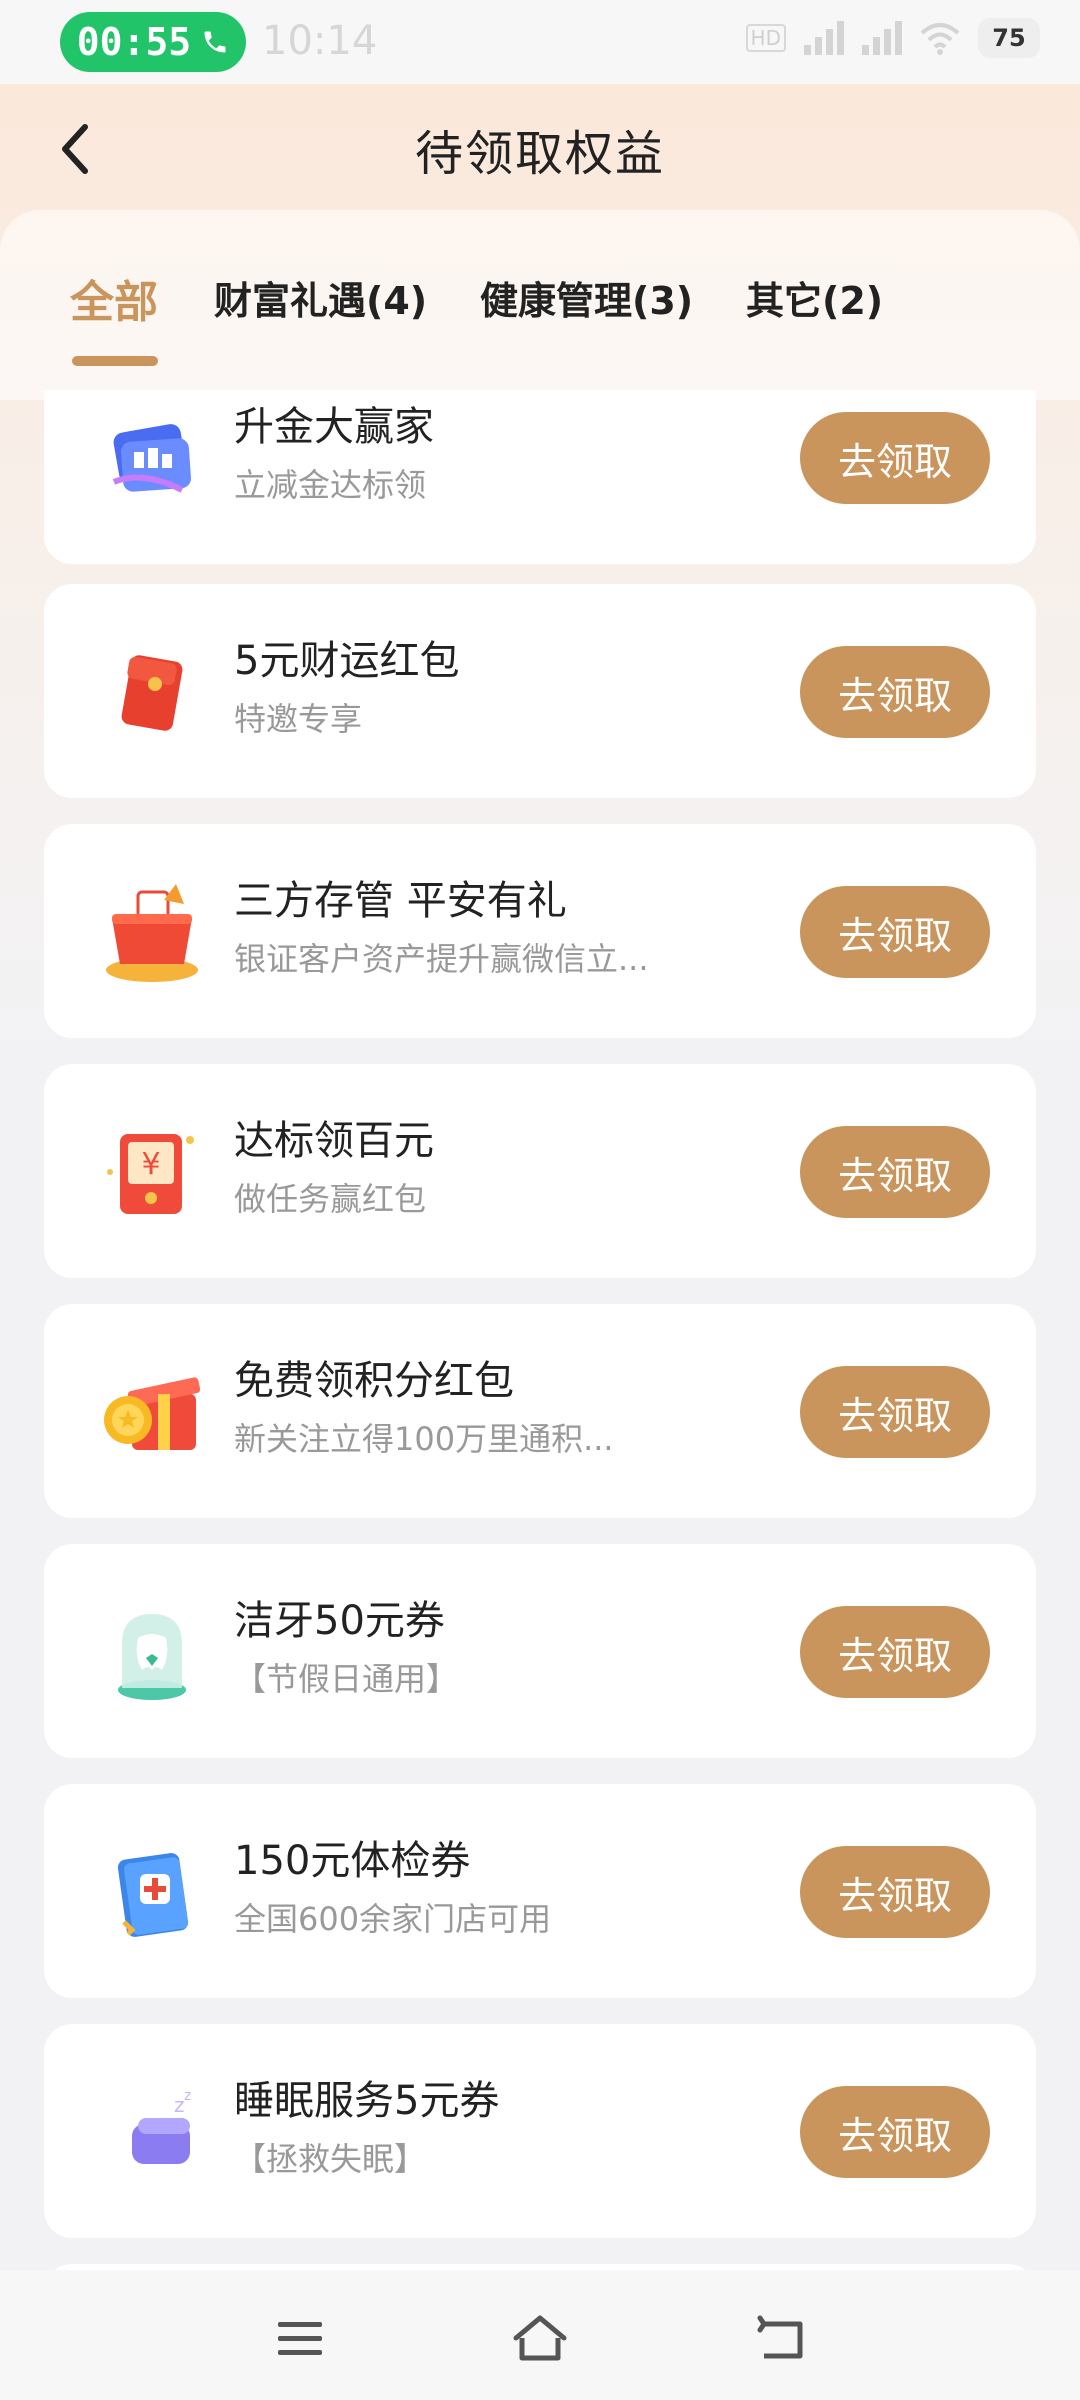 The height and width of the screenshot is (2400, 1080). I want to click on tooth-icon, so click(152, 1657).